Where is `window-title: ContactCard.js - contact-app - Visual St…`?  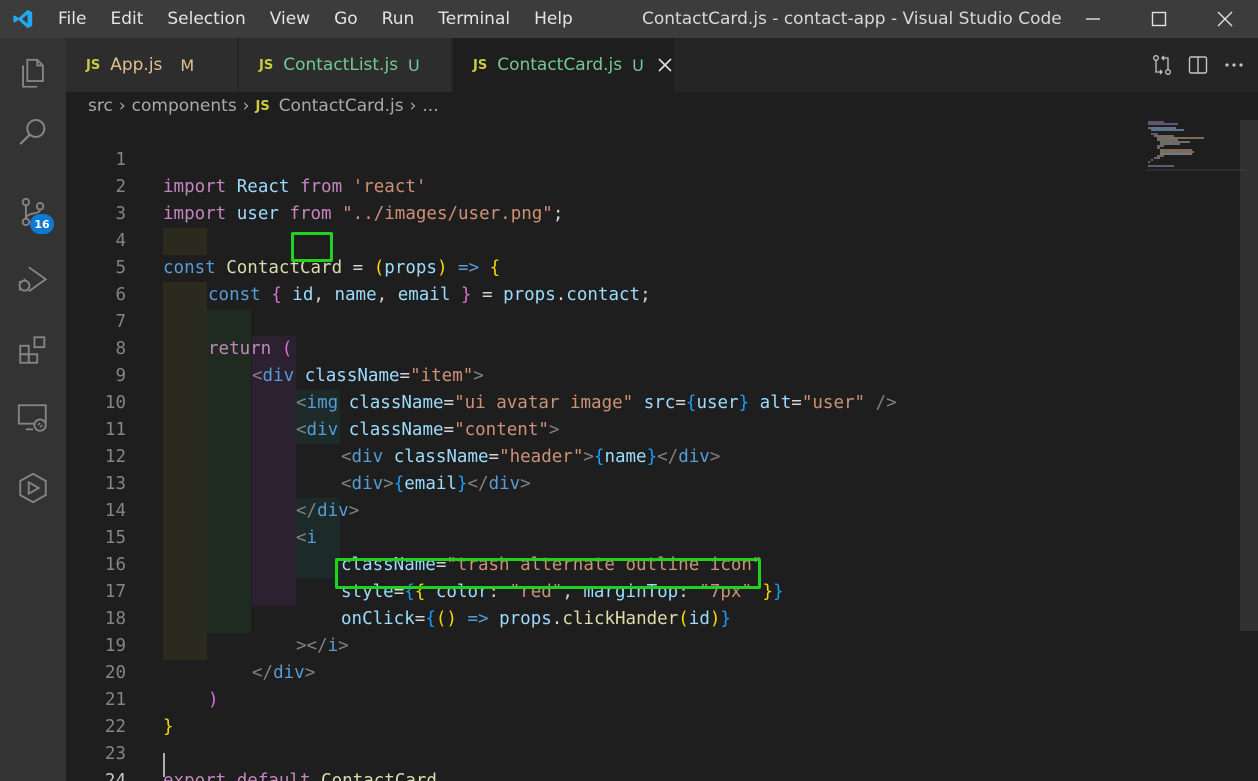
window-title: ContactCard.js - contact-app - Visual St… is located at coordinates (852, 19).